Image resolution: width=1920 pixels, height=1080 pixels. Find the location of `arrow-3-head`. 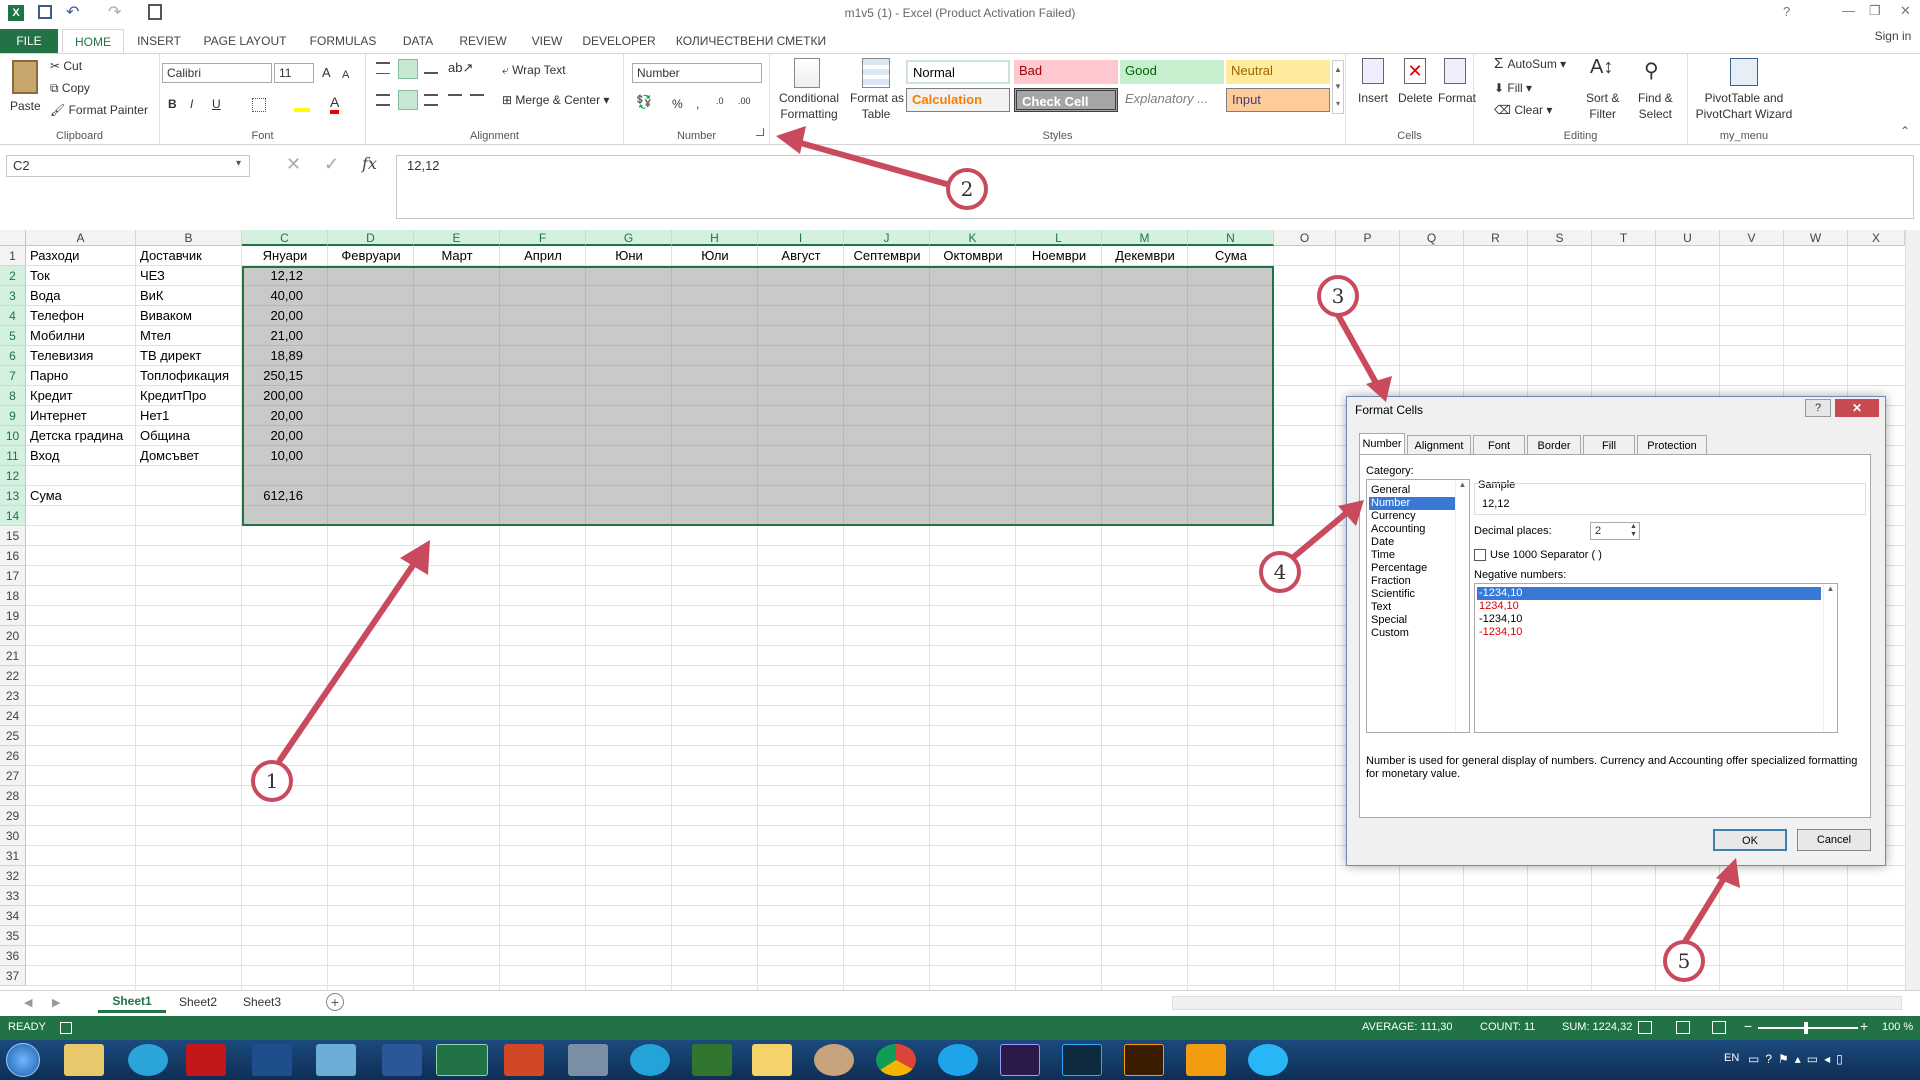

arrow-3-head is located at coordinates (1379, 389).